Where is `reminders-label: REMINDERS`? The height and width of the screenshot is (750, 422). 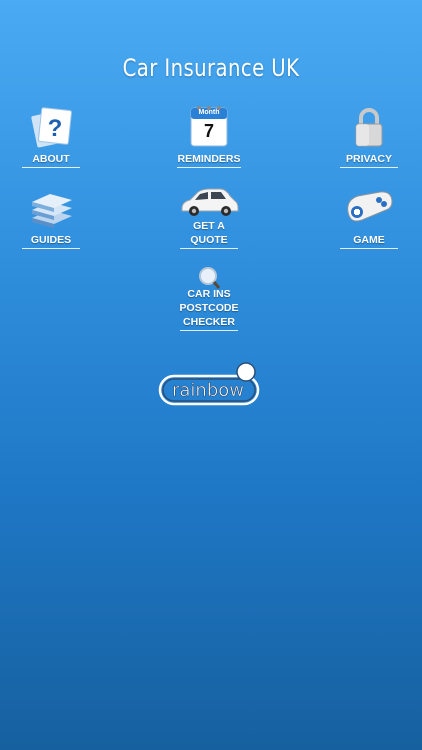
reminders-label: REMINDERS is located at coordinates (209, 160).